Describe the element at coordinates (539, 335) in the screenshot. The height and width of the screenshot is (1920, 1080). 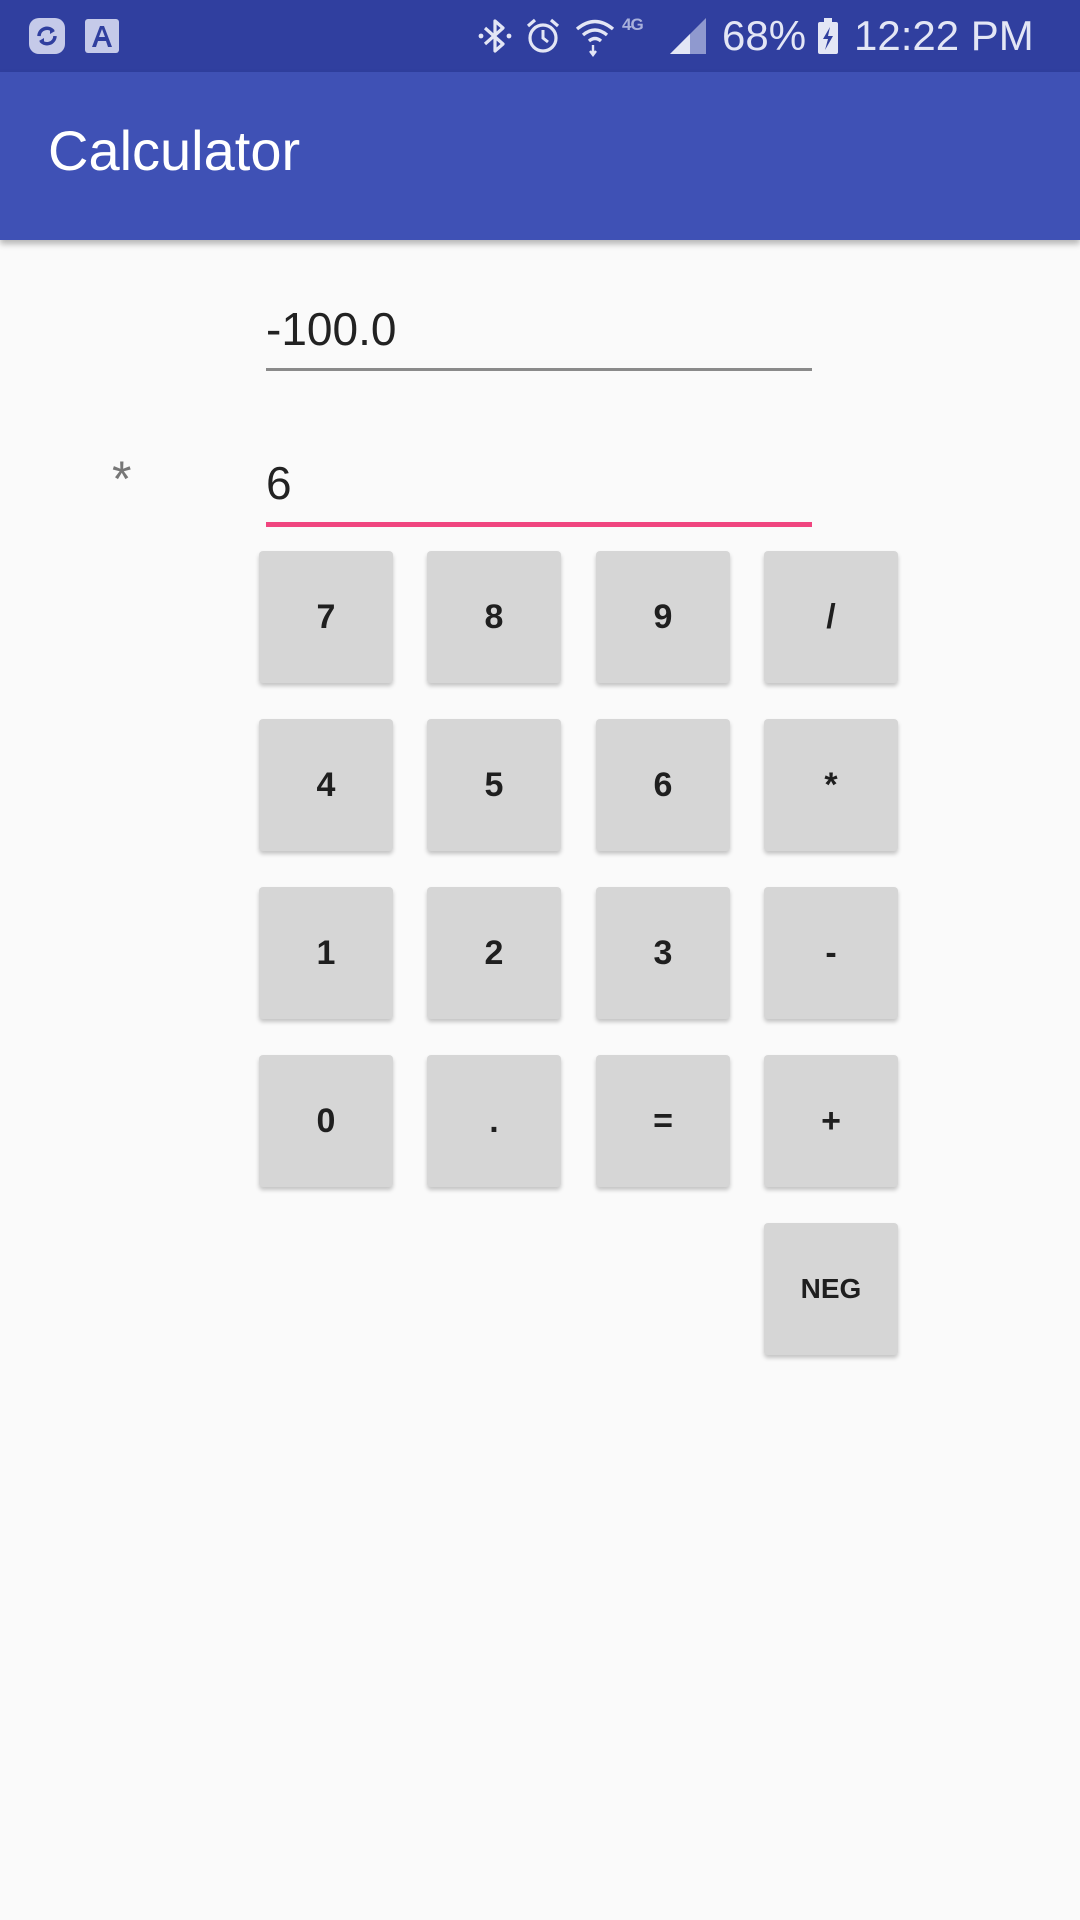
I see `first-operand-field: -100.0` at that location.